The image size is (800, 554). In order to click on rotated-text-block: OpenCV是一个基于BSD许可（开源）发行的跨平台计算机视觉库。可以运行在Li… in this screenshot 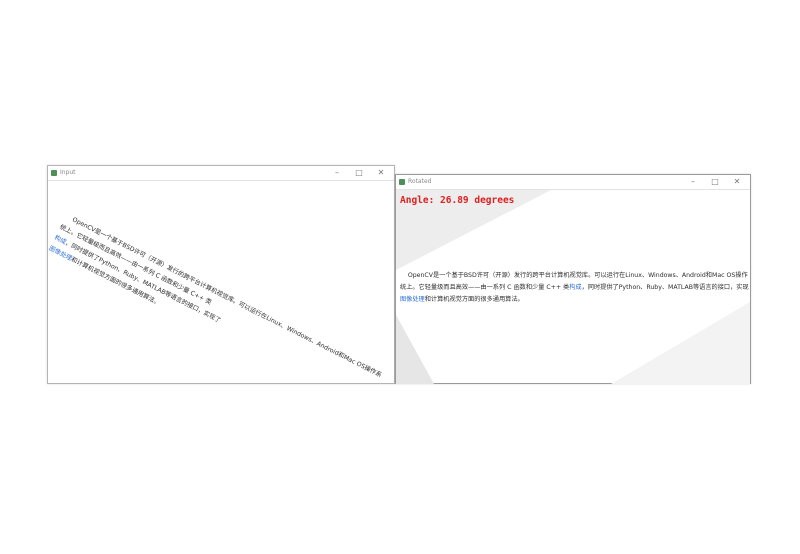, I will do `click(215, 297)`.